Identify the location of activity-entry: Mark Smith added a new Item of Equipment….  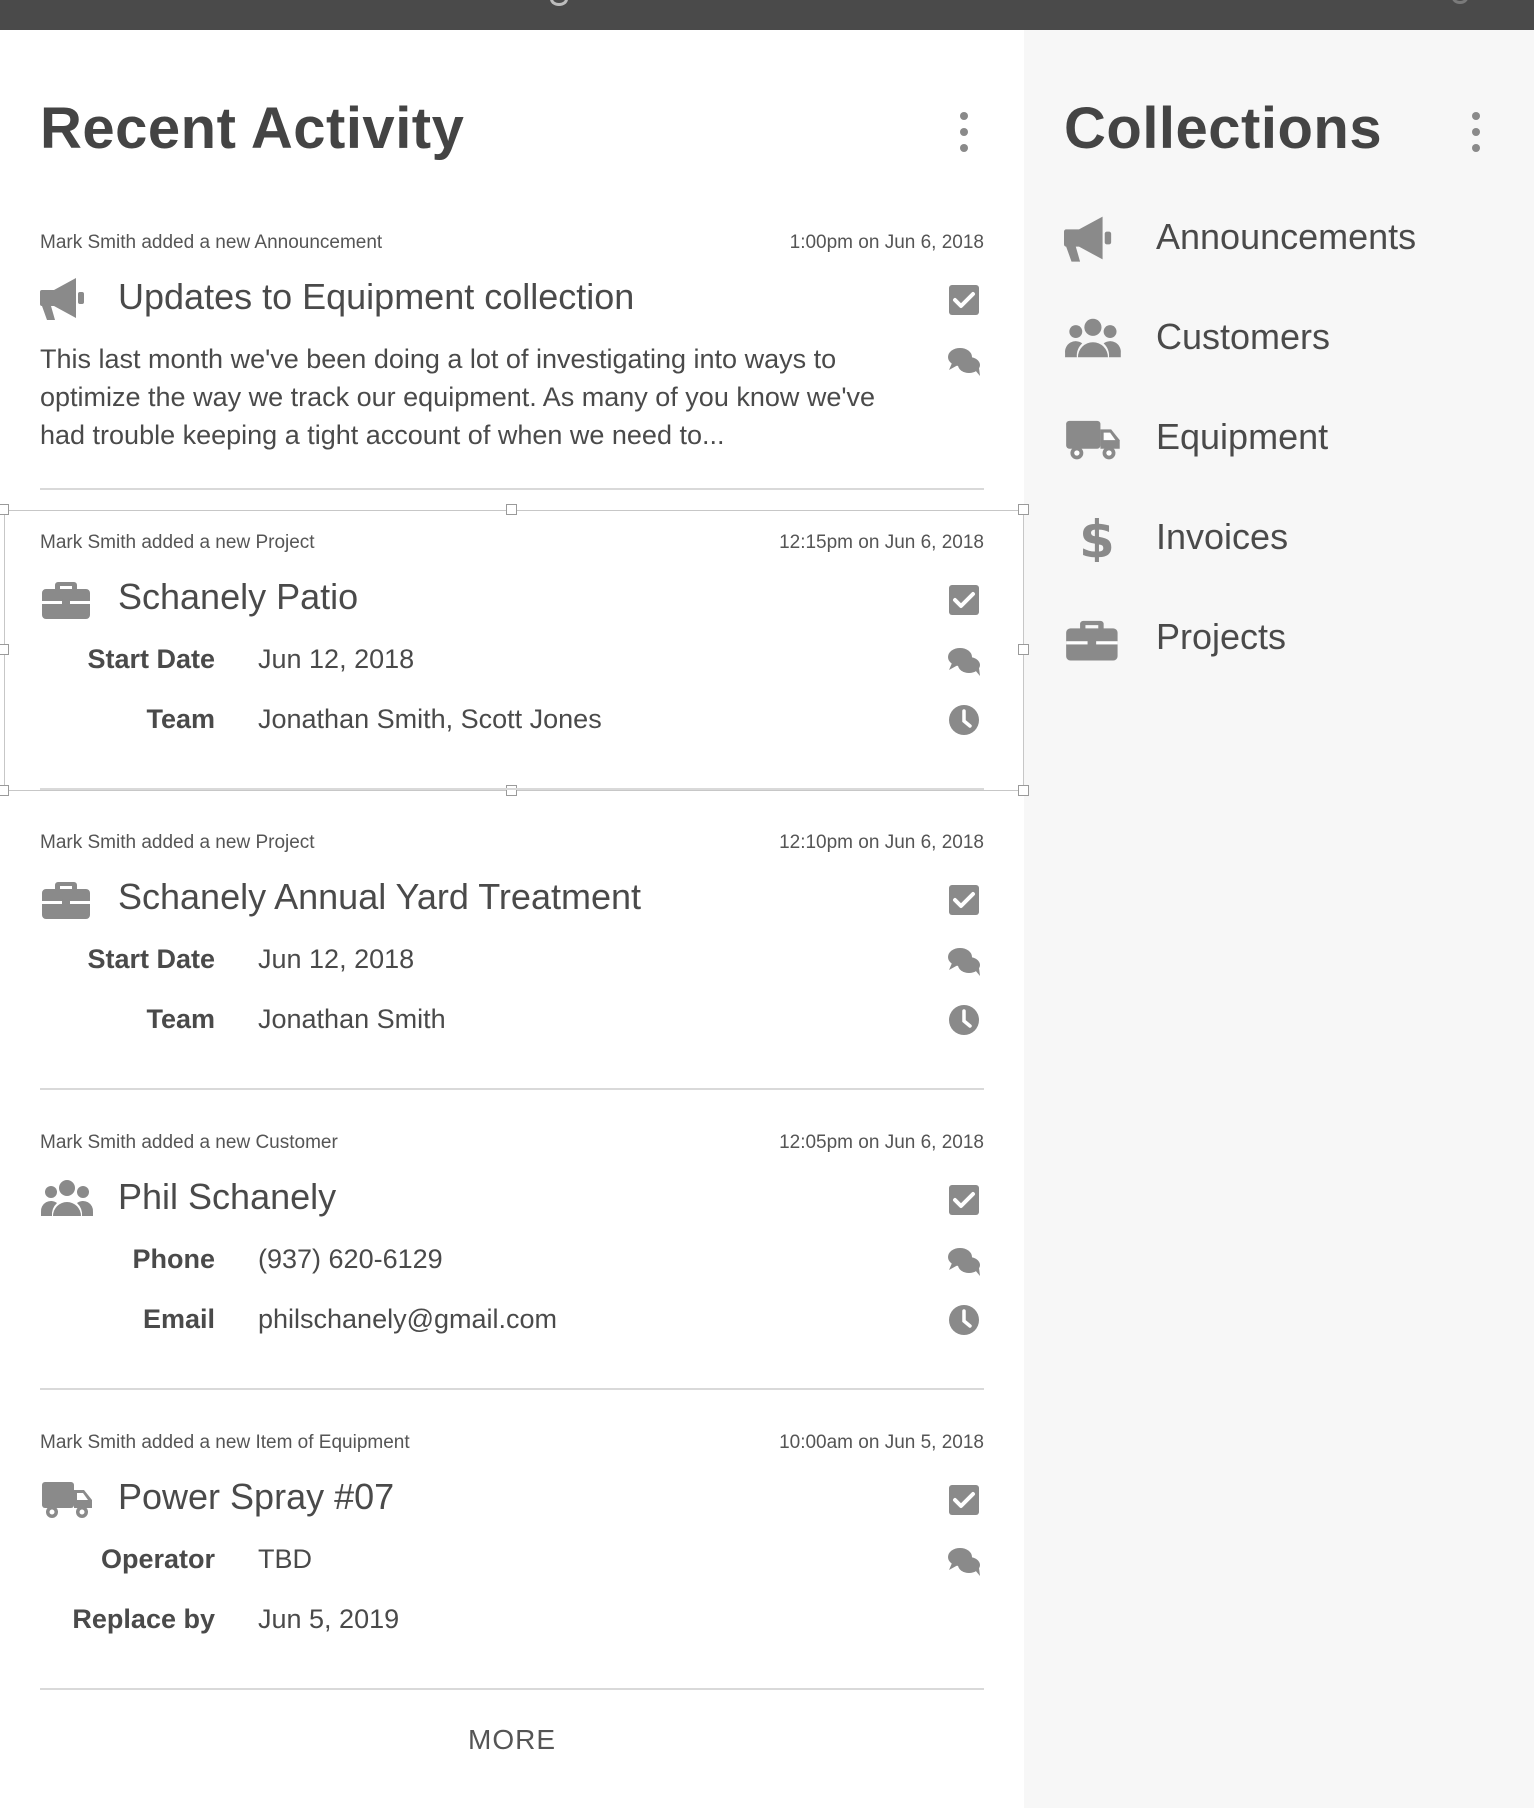
(512, 1542).